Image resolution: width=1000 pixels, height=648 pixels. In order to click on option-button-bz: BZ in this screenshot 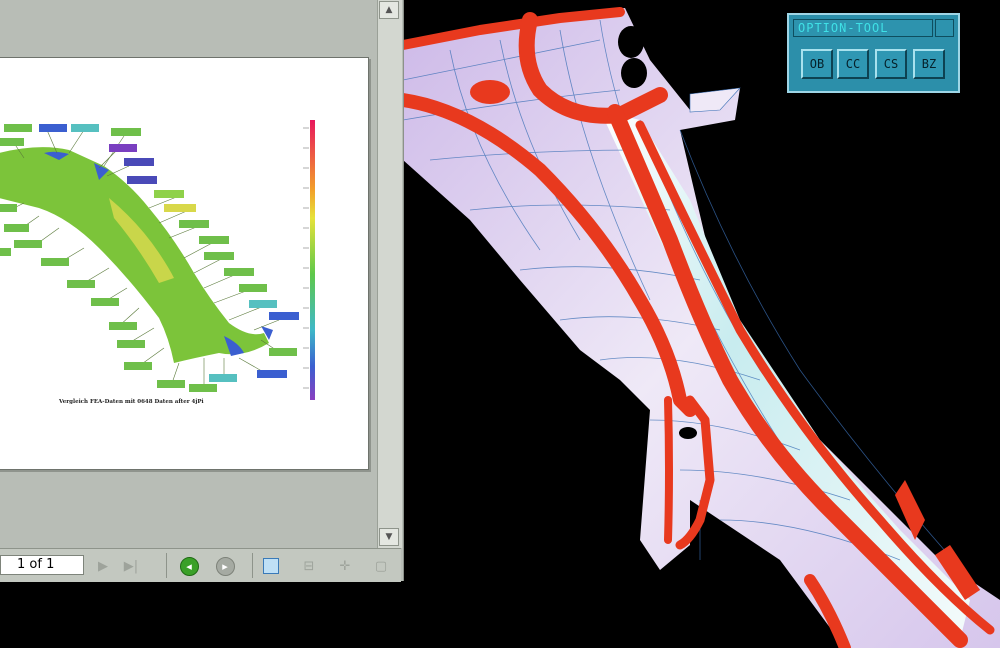, I will do `click(929, 64)`.